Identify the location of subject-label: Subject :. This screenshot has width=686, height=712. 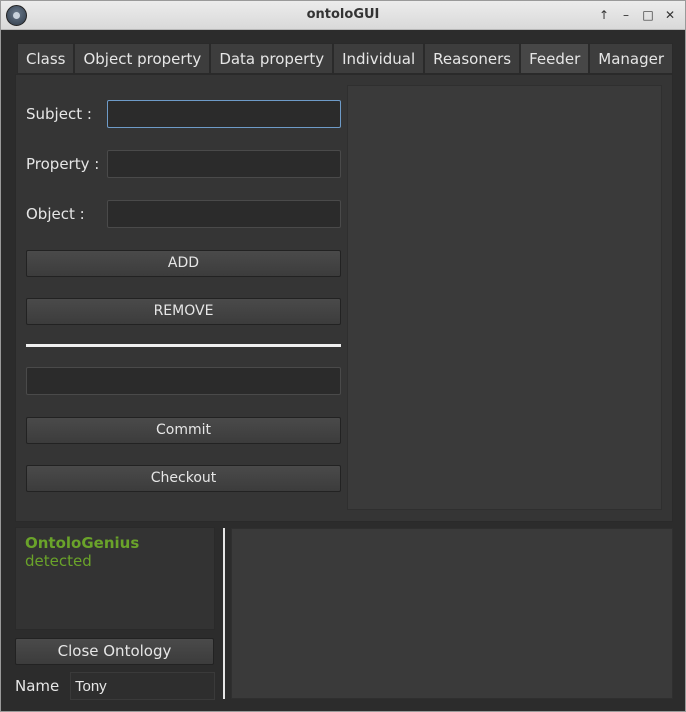
(59, 114).